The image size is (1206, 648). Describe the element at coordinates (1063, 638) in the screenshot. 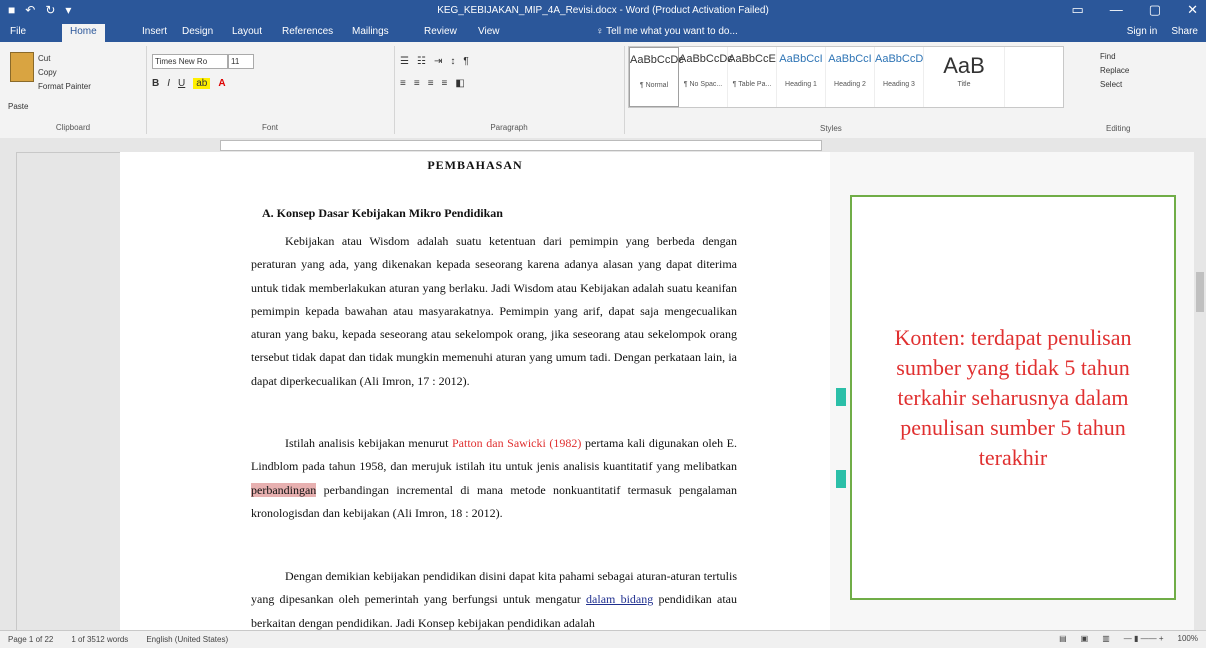

I see `read-mode-icon: ▤` at that location.